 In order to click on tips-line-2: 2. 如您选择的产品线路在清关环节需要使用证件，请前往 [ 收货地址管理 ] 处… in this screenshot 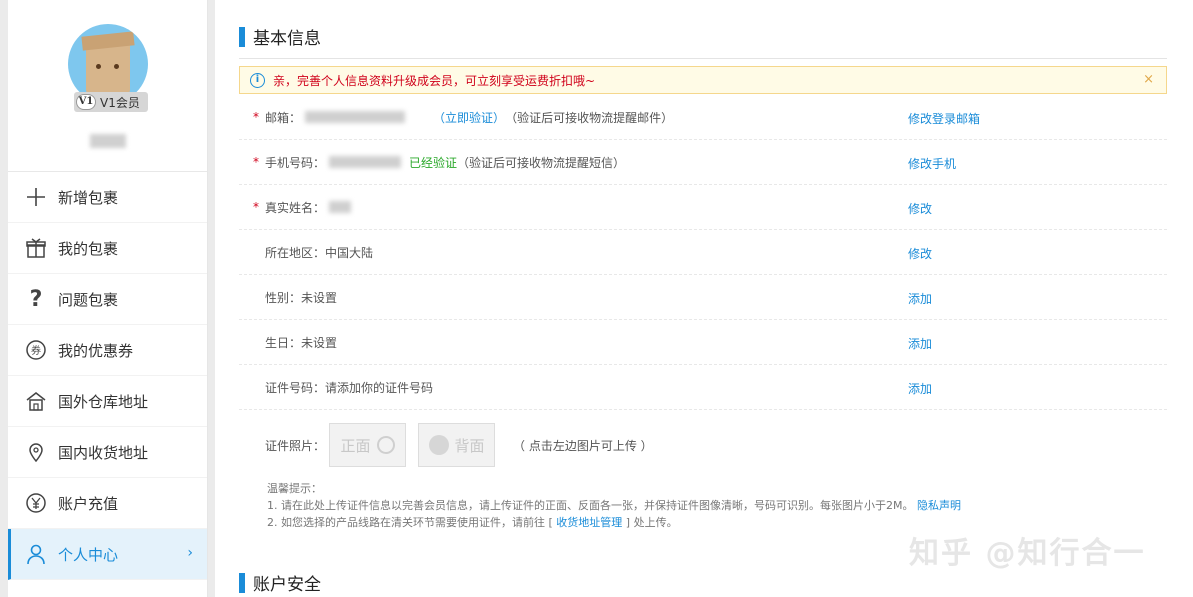, I will do `click(614, 522)`.